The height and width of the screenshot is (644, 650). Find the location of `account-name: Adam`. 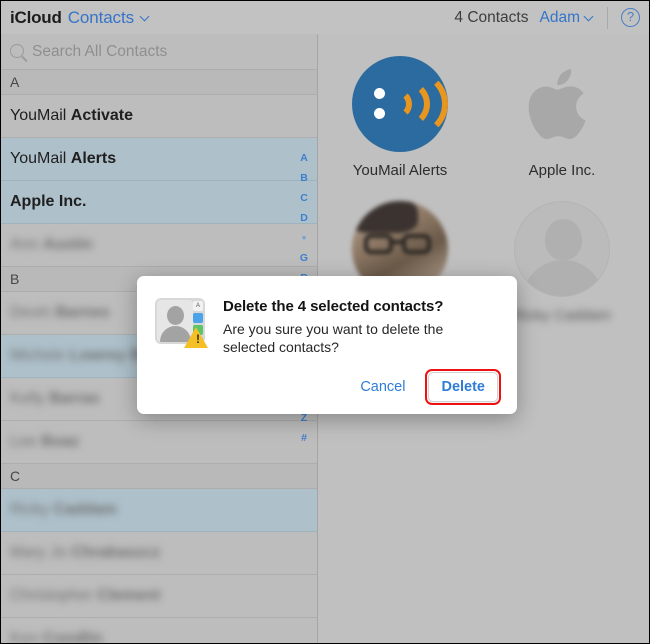

account-name: Adam is located at coordinates (560, 17).